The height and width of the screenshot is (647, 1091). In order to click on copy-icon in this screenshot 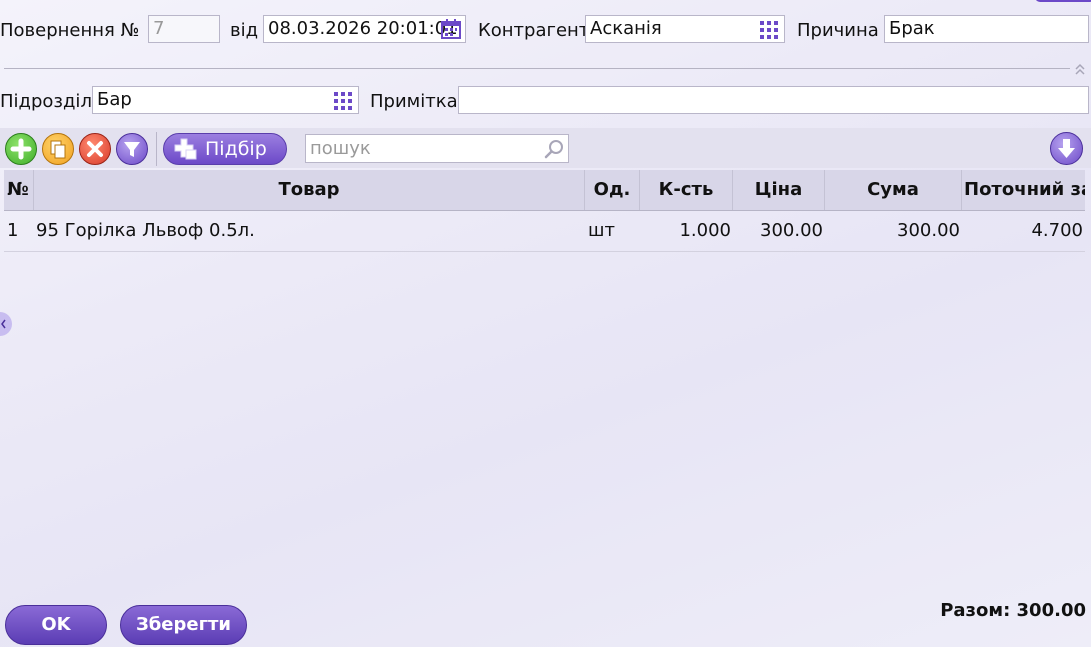, I will do `click(58, 149)`.